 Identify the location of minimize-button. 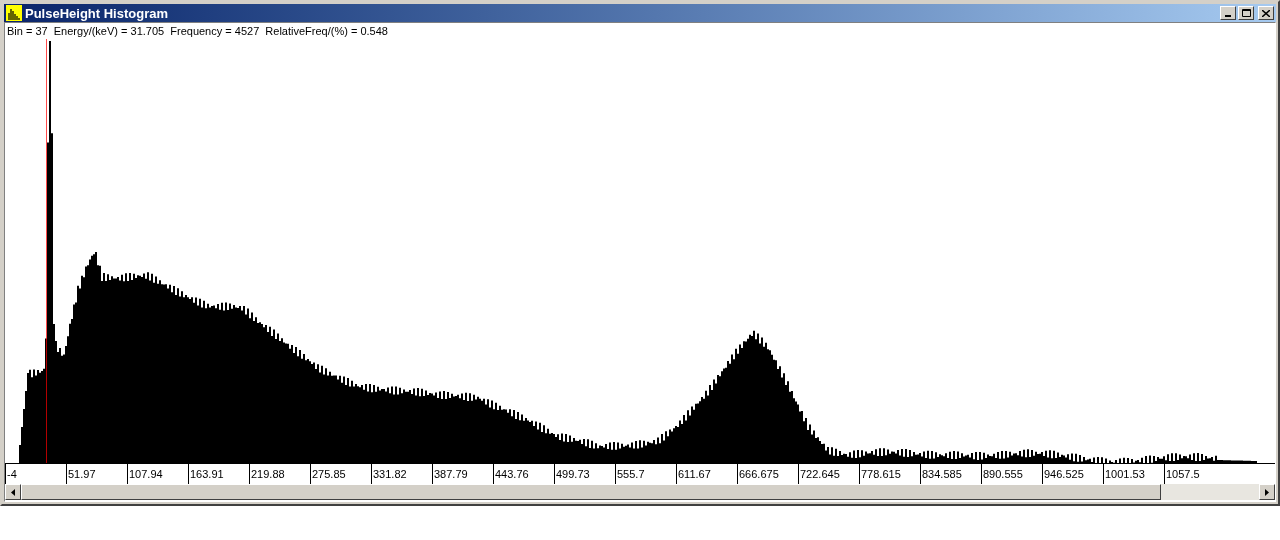
(1228, 13).